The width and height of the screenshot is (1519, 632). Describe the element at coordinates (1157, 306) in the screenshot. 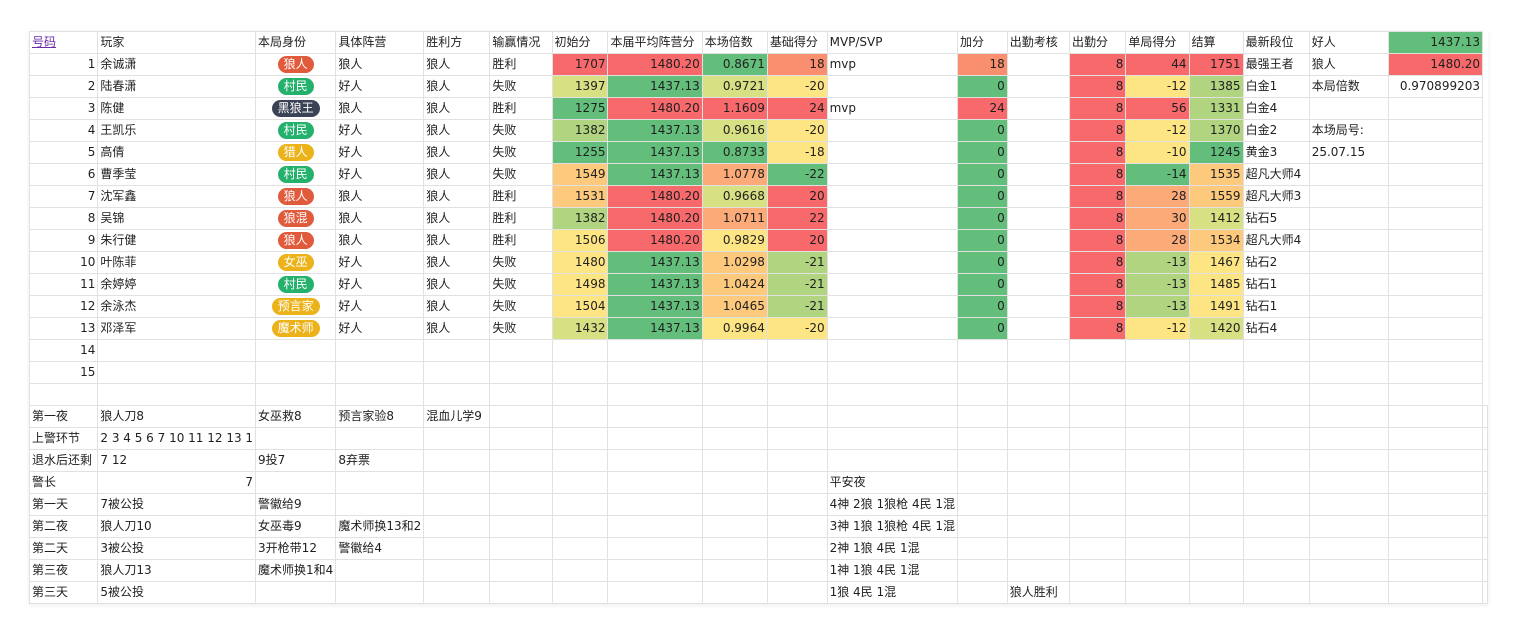

I see `single-score-cell: -13` at that location.